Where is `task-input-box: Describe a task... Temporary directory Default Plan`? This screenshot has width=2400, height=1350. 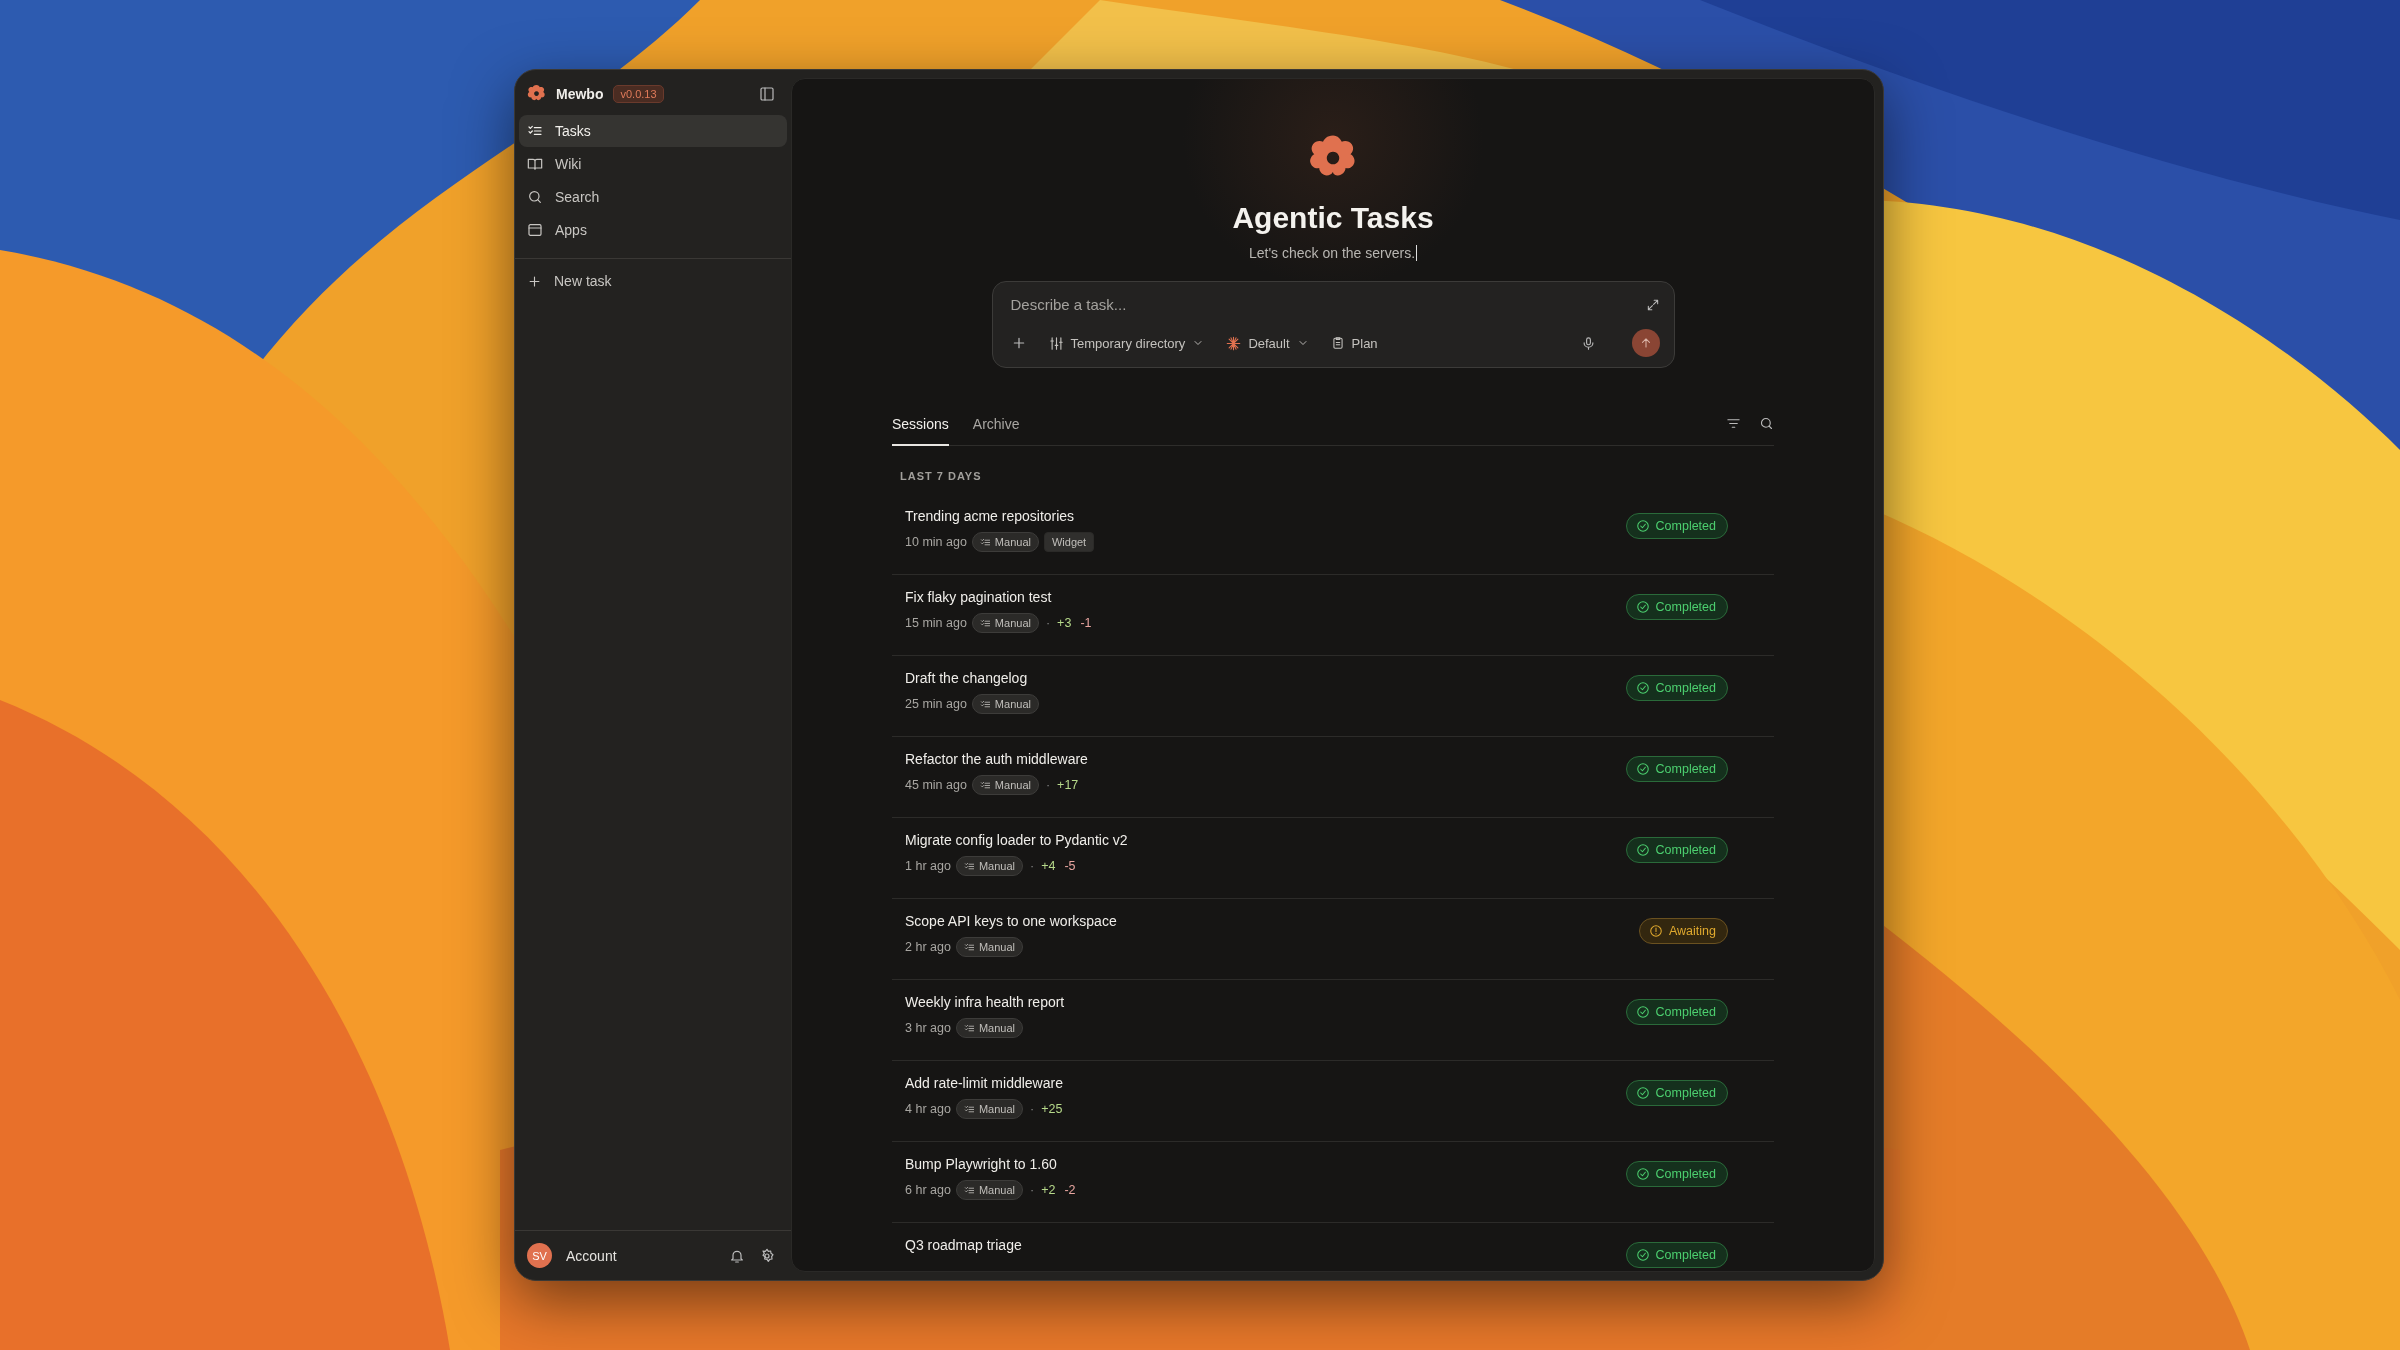
task-input-box: Describe a task... Temporary directory Default Plan is located at coordinates (1333, 324).